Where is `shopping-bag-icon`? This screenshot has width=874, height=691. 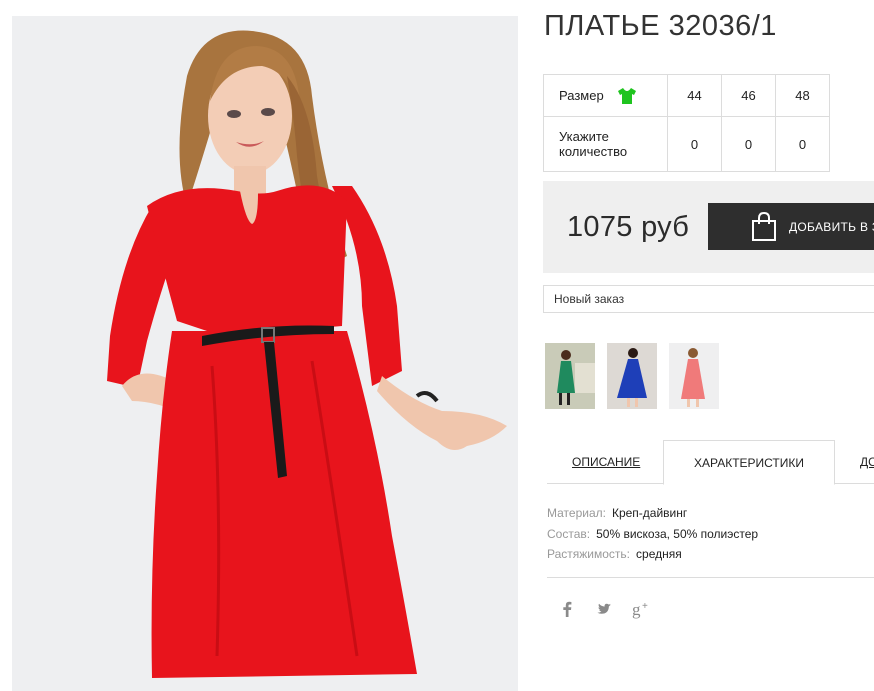
shopping-bag-icon is located at coordinates (764, 226).